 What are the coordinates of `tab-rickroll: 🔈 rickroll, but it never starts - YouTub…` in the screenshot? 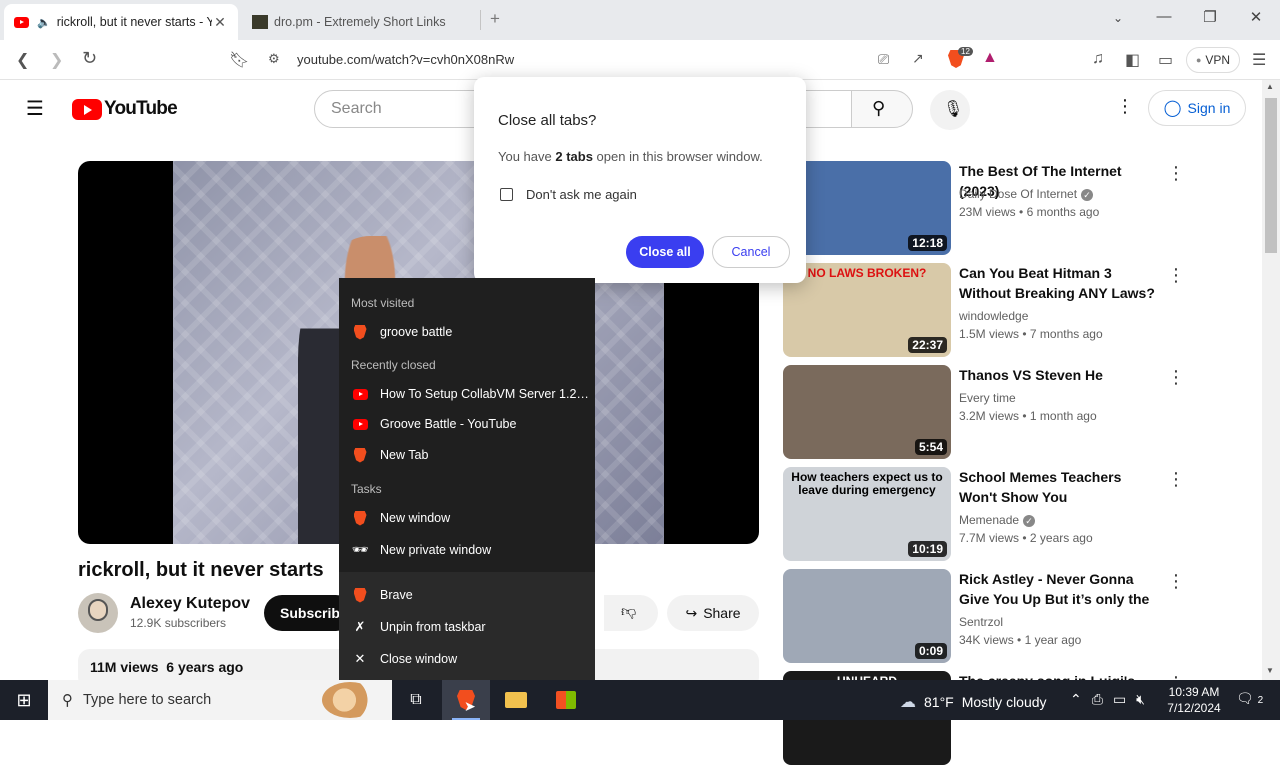 It's located at (121, 22).